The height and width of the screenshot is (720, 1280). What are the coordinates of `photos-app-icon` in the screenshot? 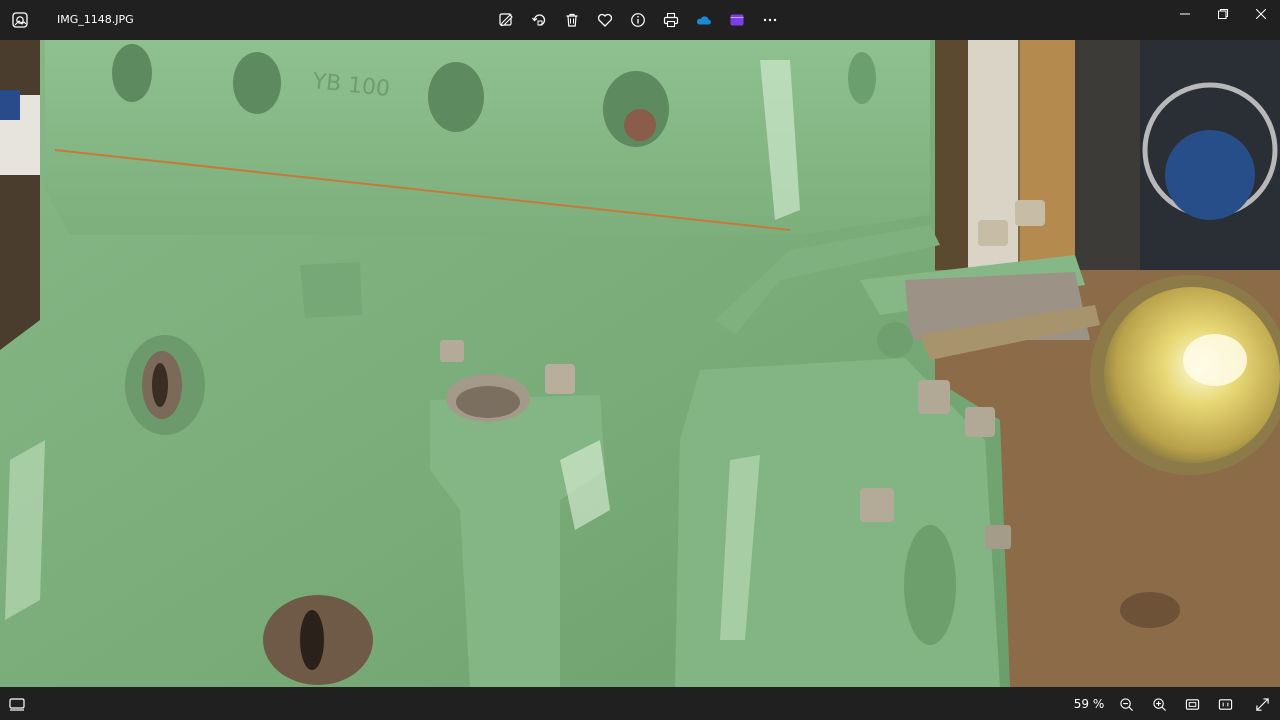 It's located at (20, 20).